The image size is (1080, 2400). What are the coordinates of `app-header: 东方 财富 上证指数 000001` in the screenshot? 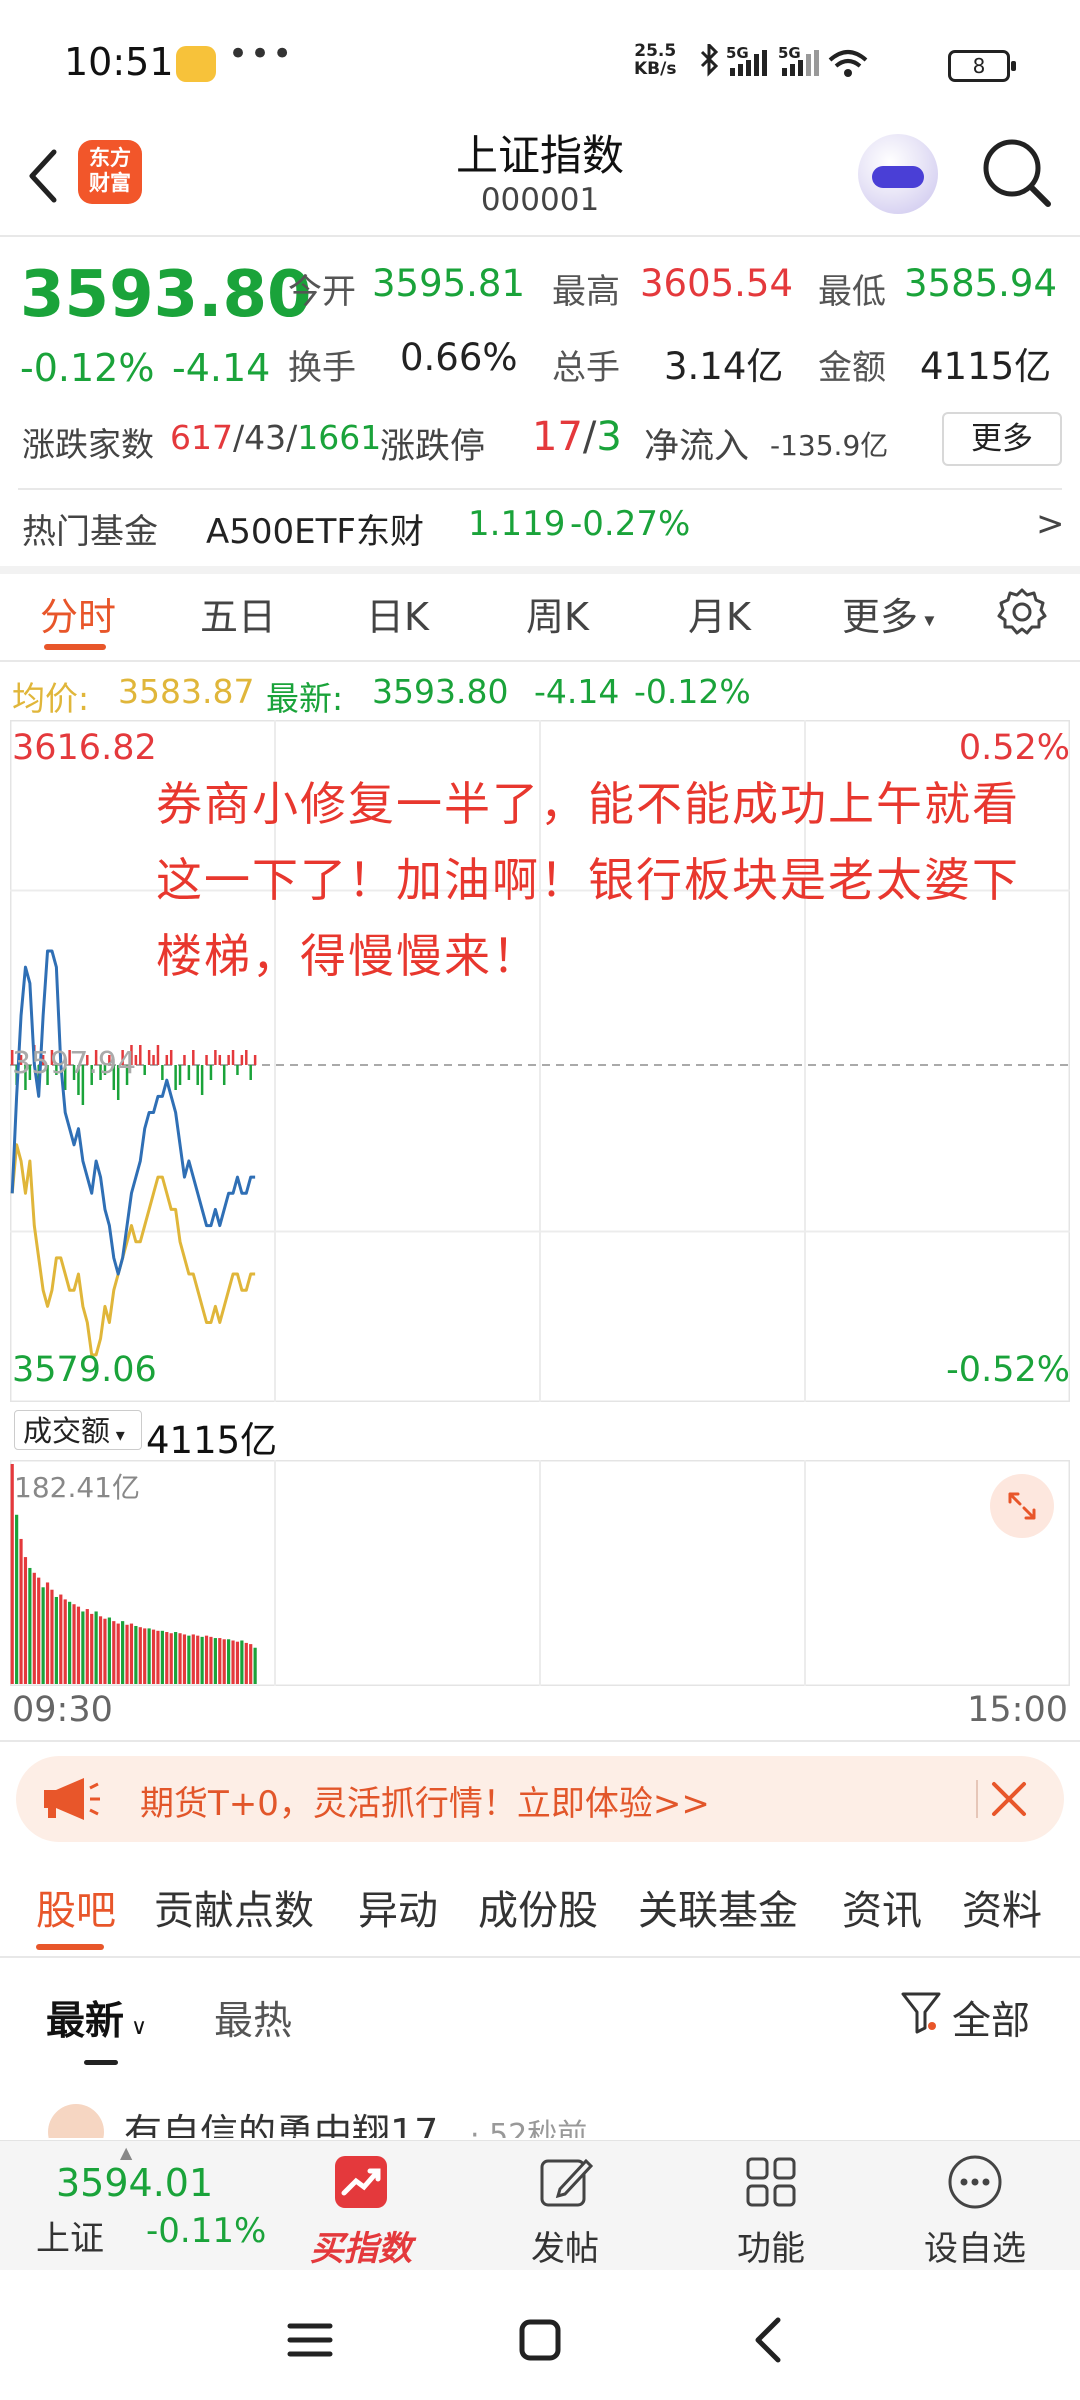 It's located at (540, 172).